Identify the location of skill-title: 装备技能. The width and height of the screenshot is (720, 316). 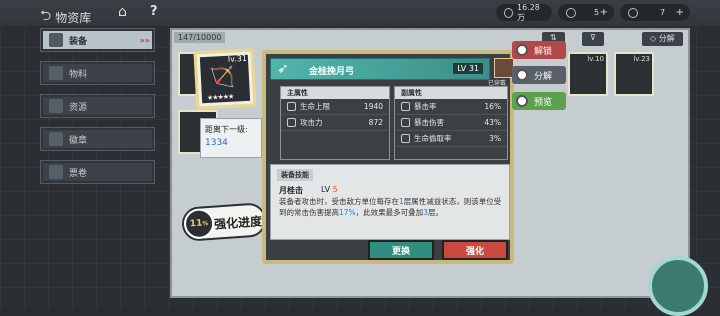
(295, 175).